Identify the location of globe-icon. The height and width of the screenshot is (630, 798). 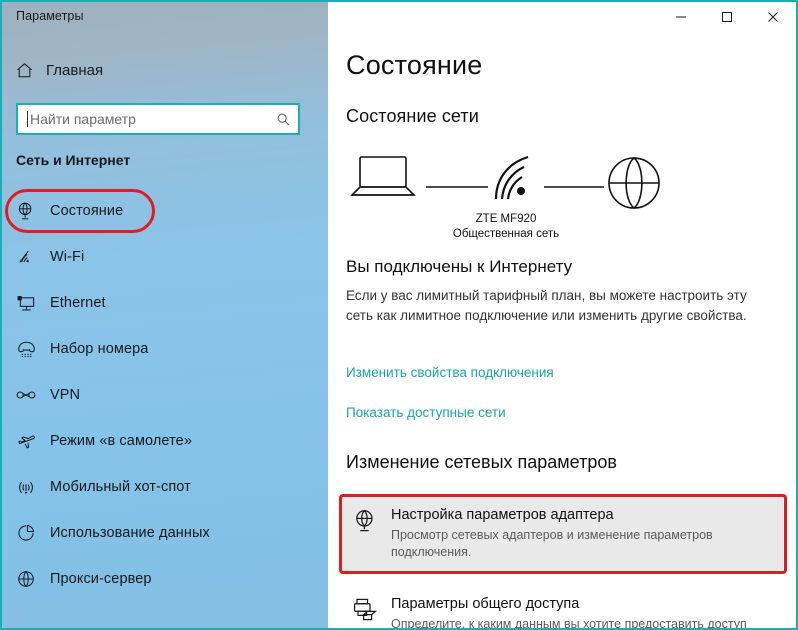
(26, 579).